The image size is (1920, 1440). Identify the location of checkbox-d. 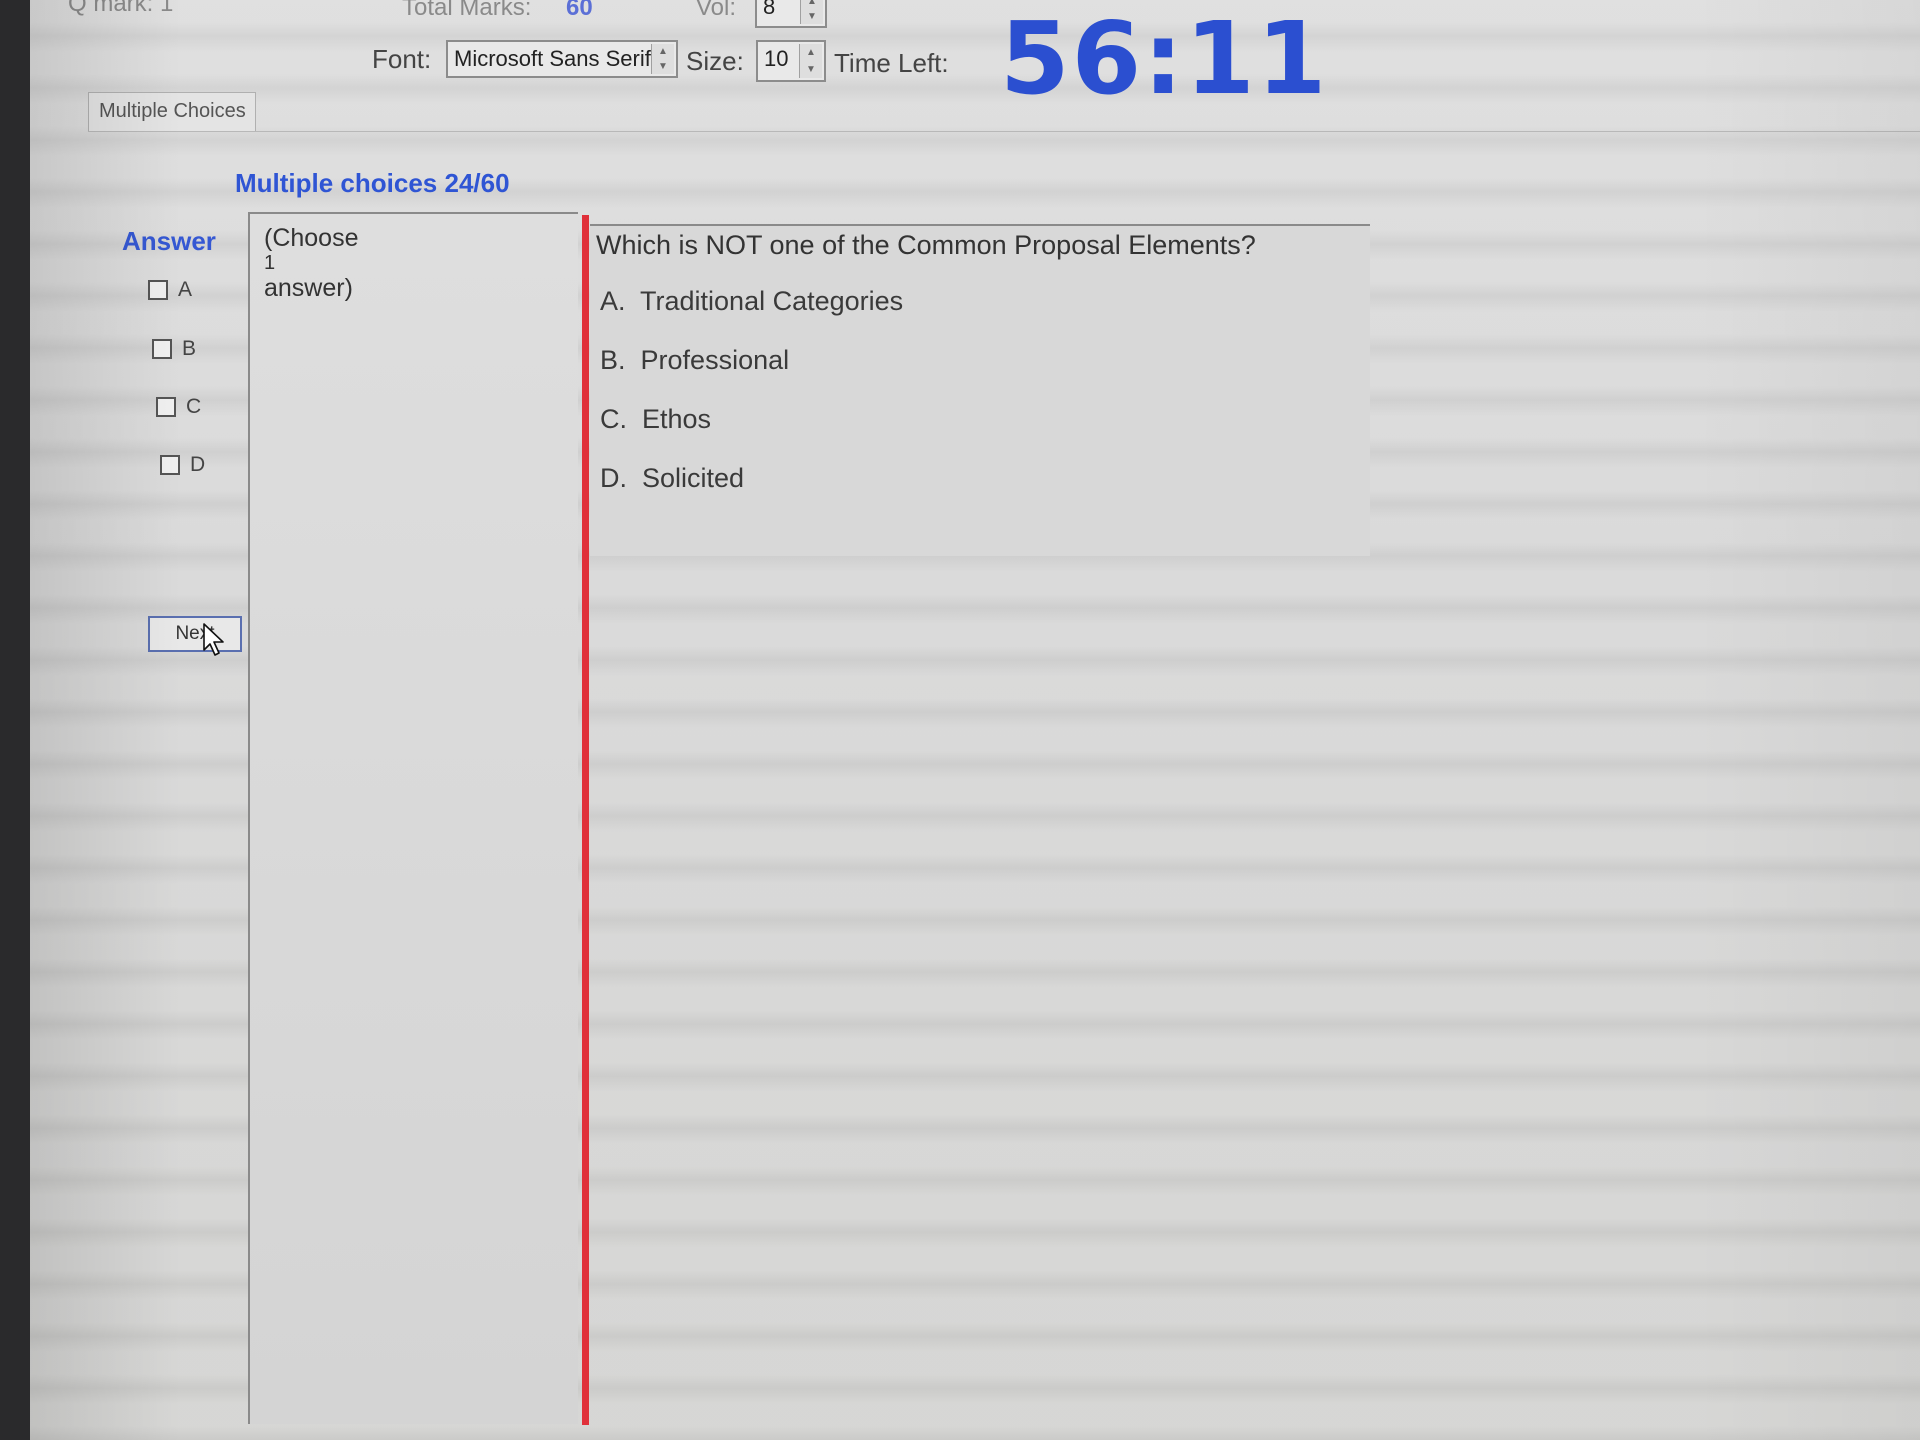
(170, 465).